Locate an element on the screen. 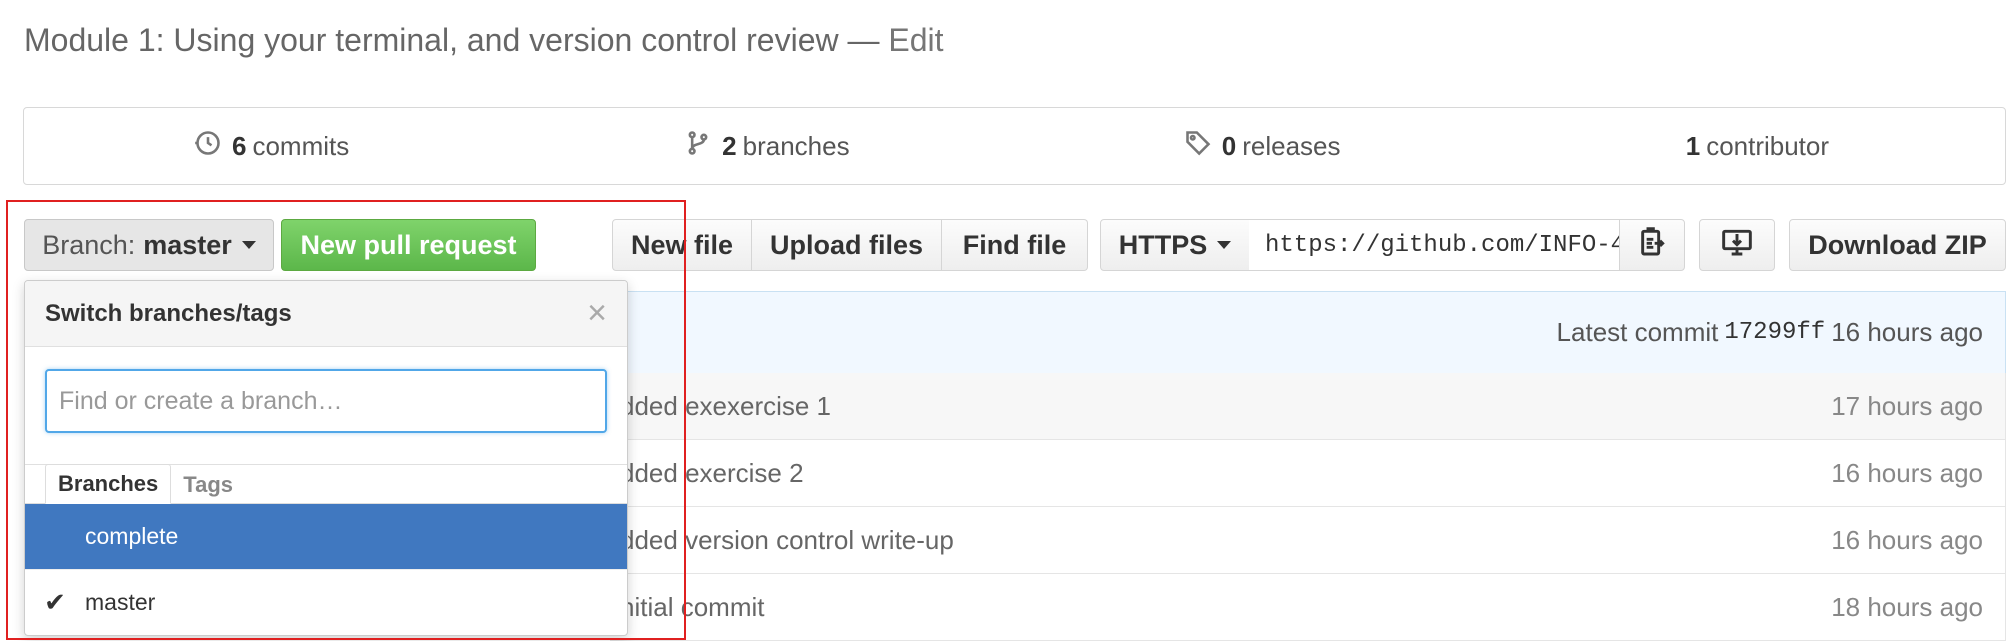  copy-url-button is located at coordinates (1652, 245).